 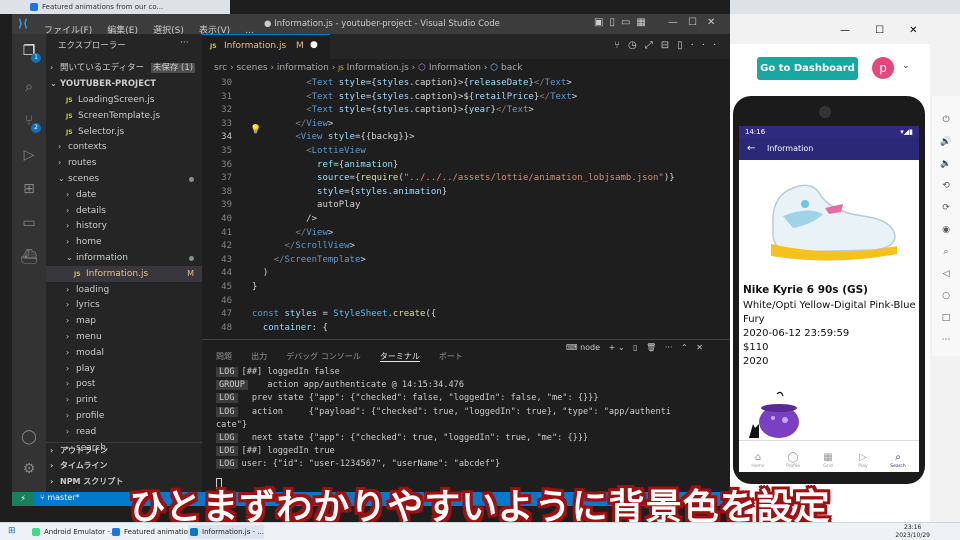 What do you see at coordinates (879, 30) in the screenshot?
I see `maximize-icon: ☐` at bounding box center [879, 30].